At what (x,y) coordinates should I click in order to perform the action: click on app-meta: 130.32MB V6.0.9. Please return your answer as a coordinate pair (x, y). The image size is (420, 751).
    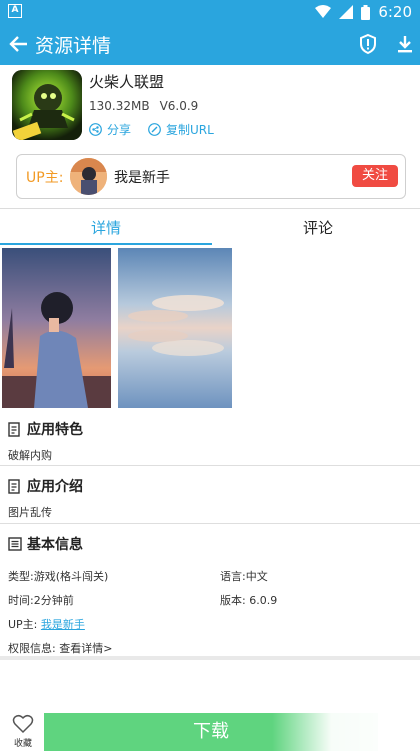
    Looking at the image, I should click on (143, 106).